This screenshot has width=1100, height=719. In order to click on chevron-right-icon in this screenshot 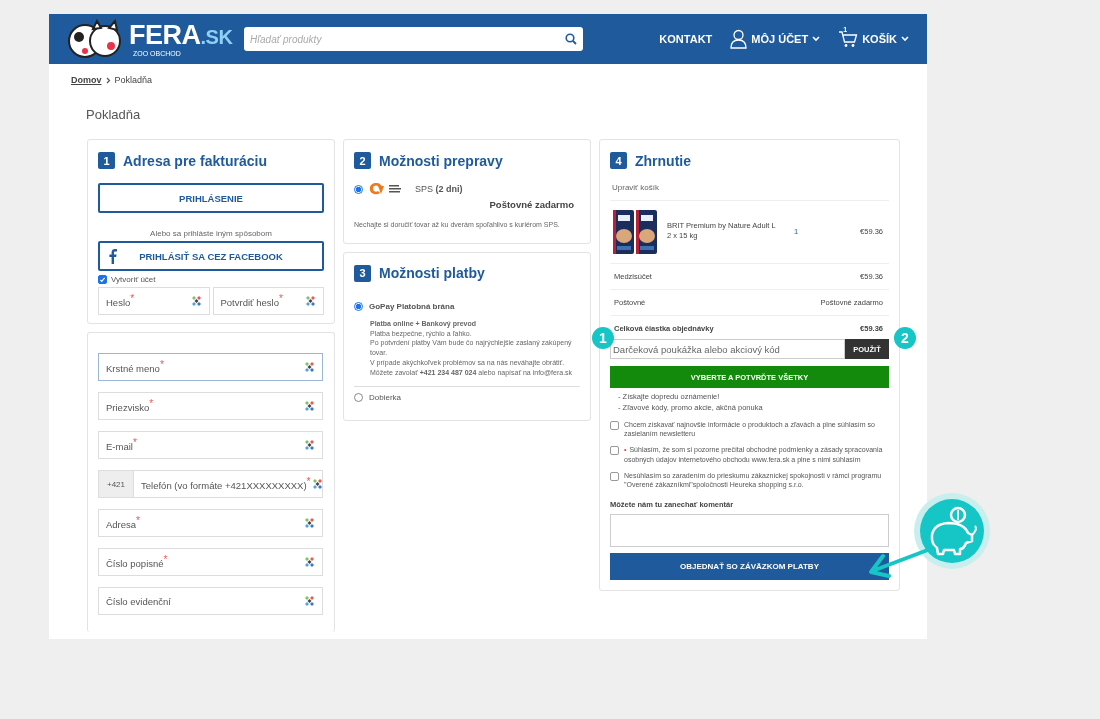, I will do `click(108, 80)`.